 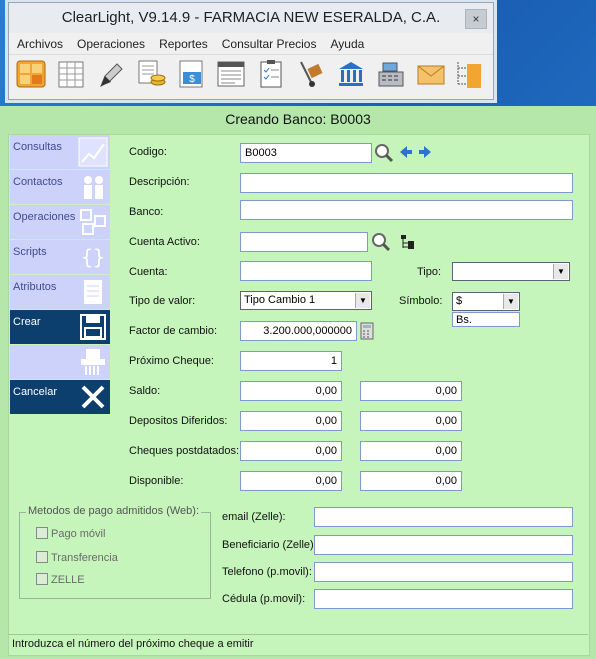 I want to click on grid-app-icon, so click(x=31, y=74).